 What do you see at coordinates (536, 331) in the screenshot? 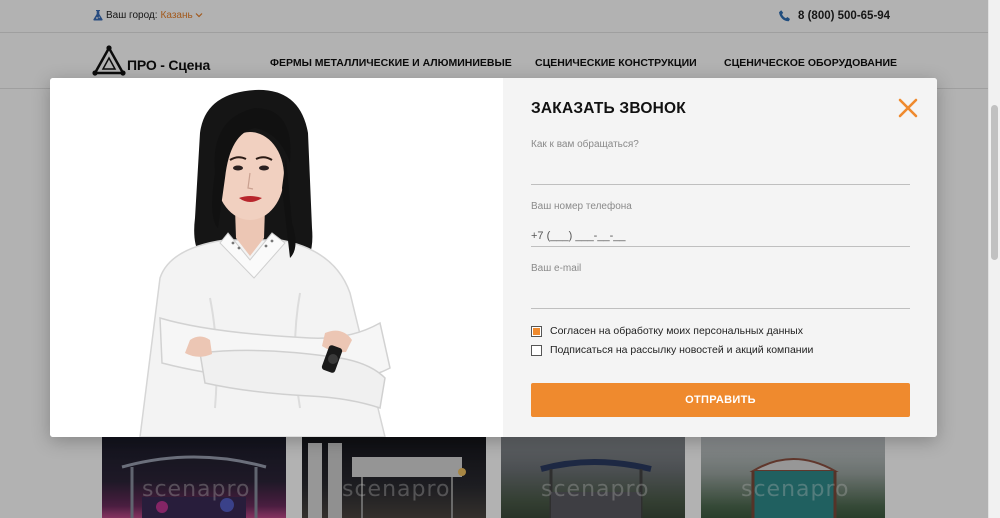
I see `consent-checkbox` at bounding box center [536, 331].